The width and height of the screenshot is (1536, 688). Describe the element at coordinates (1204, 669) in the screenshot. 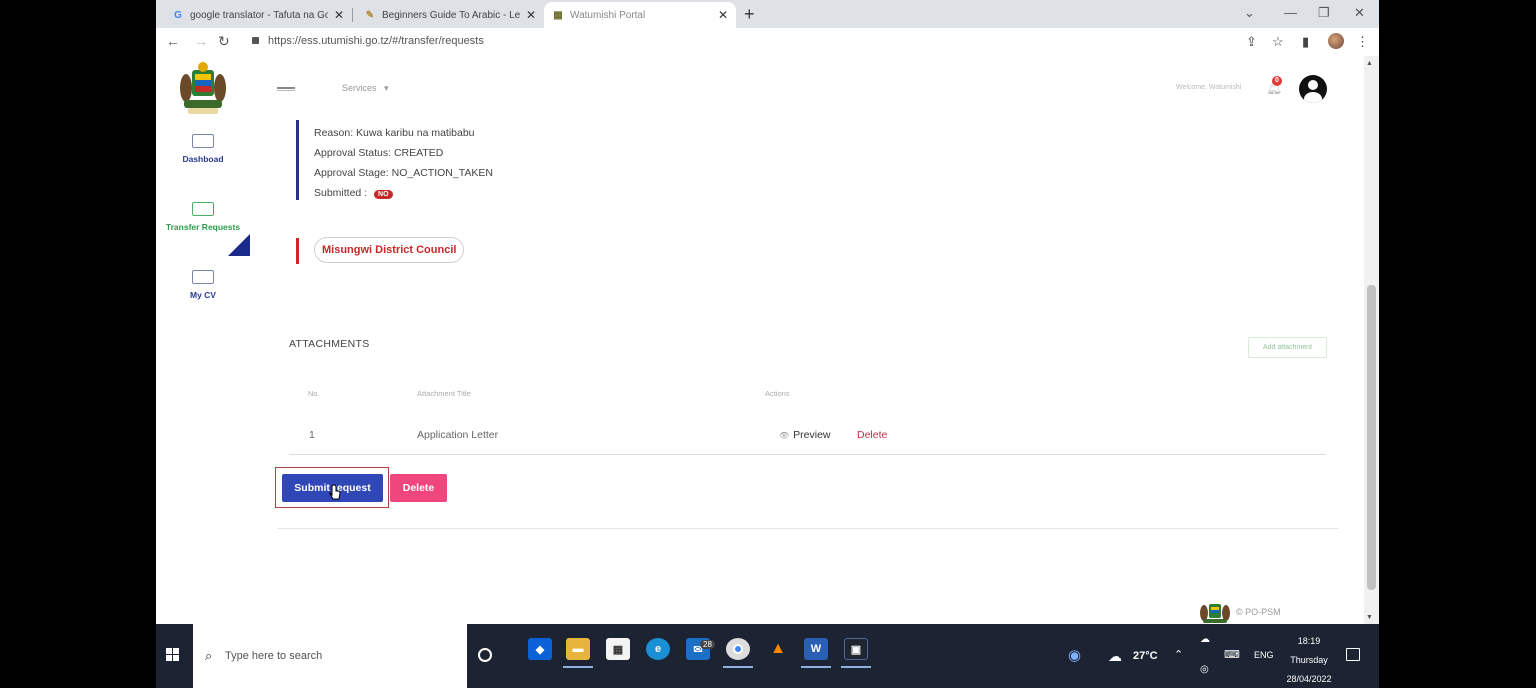

I see `network-icon: ◎` at that location.